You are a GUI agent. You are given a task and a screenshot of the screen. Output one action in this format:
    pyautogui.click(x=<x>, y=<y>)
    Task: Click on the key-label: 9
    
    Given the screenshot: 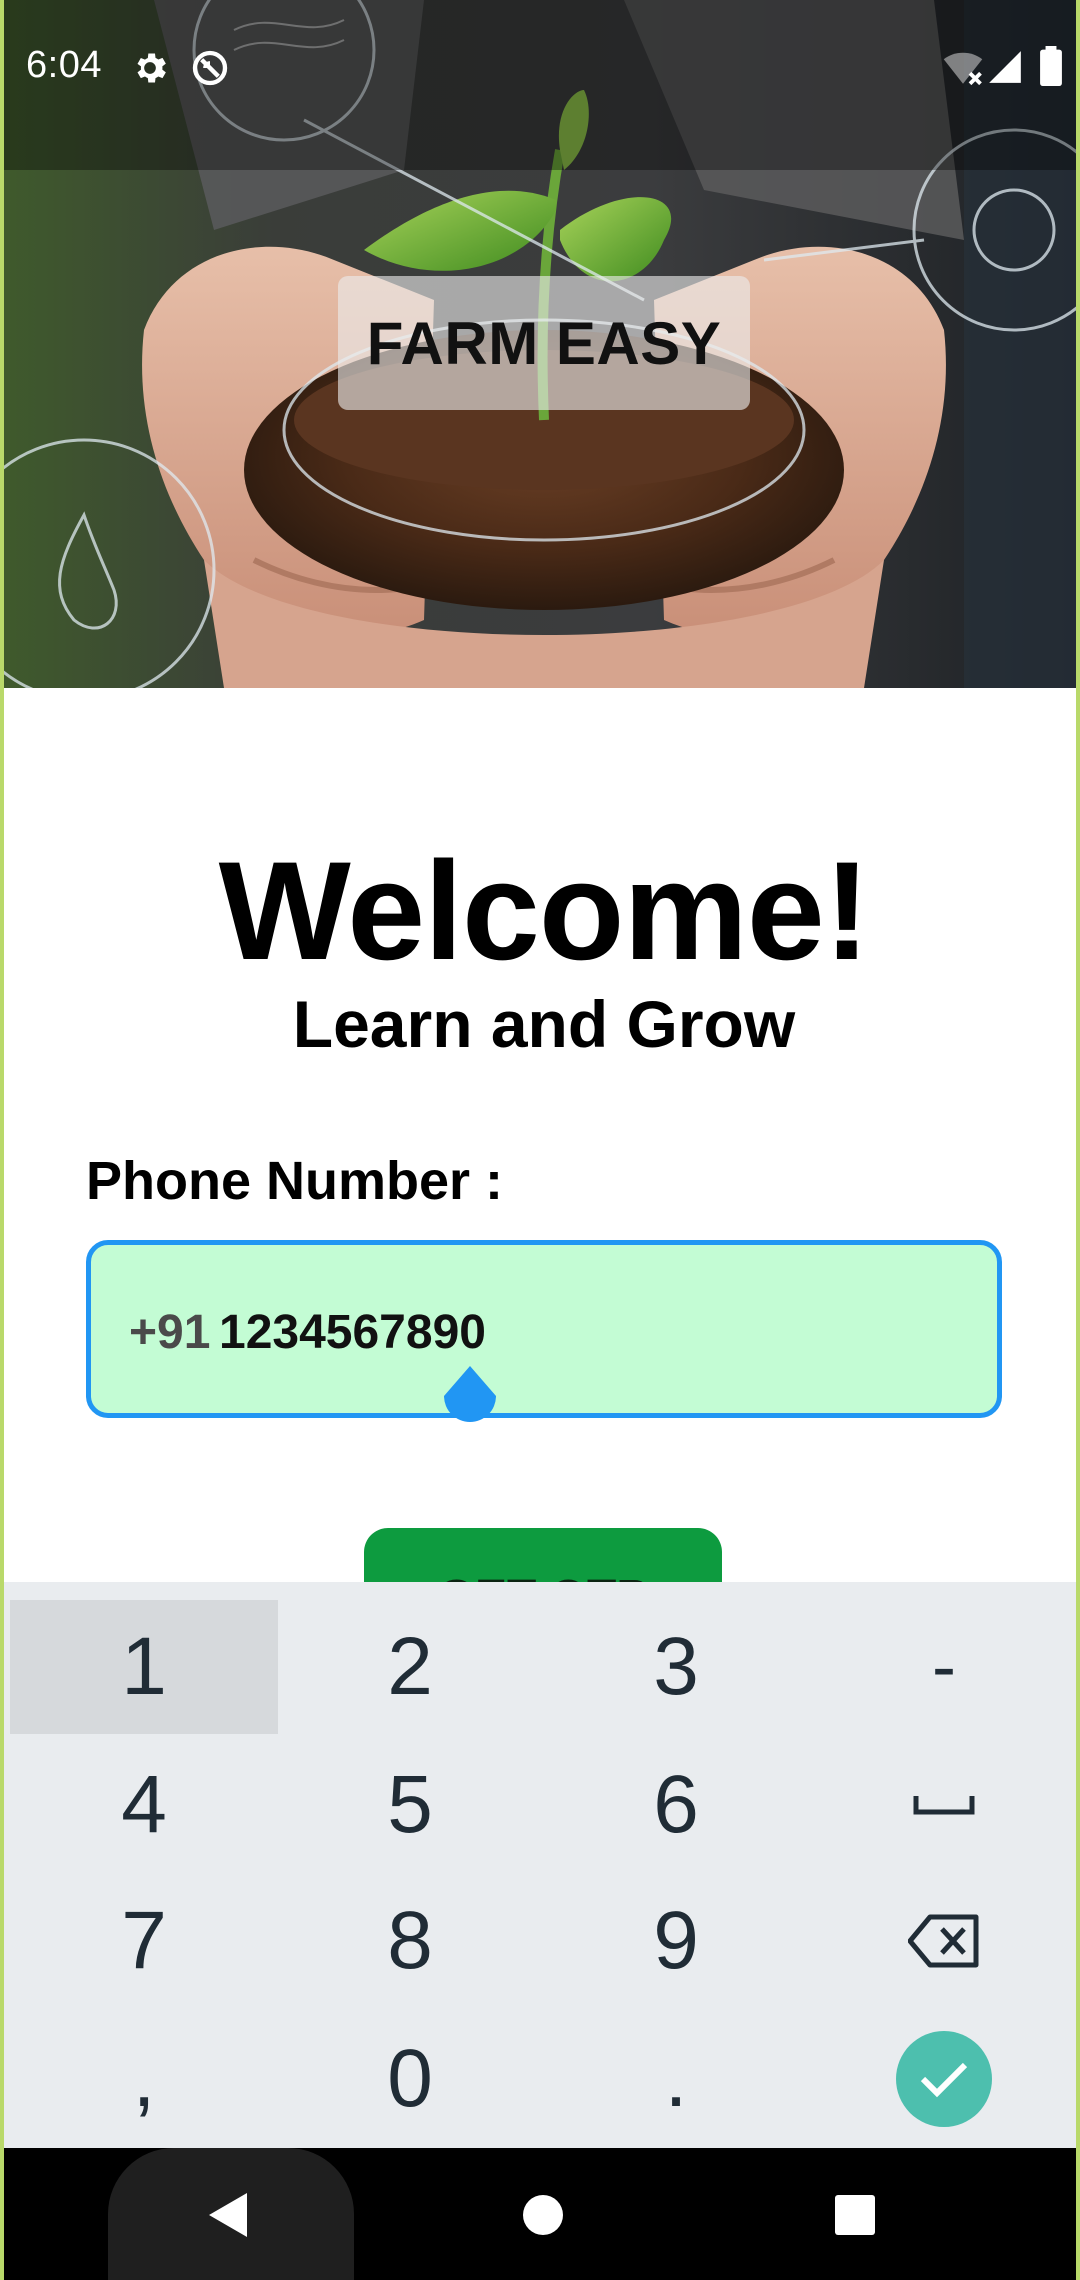 What is the action you would take?
    pyautogui.click(x=676, y=1940)
    